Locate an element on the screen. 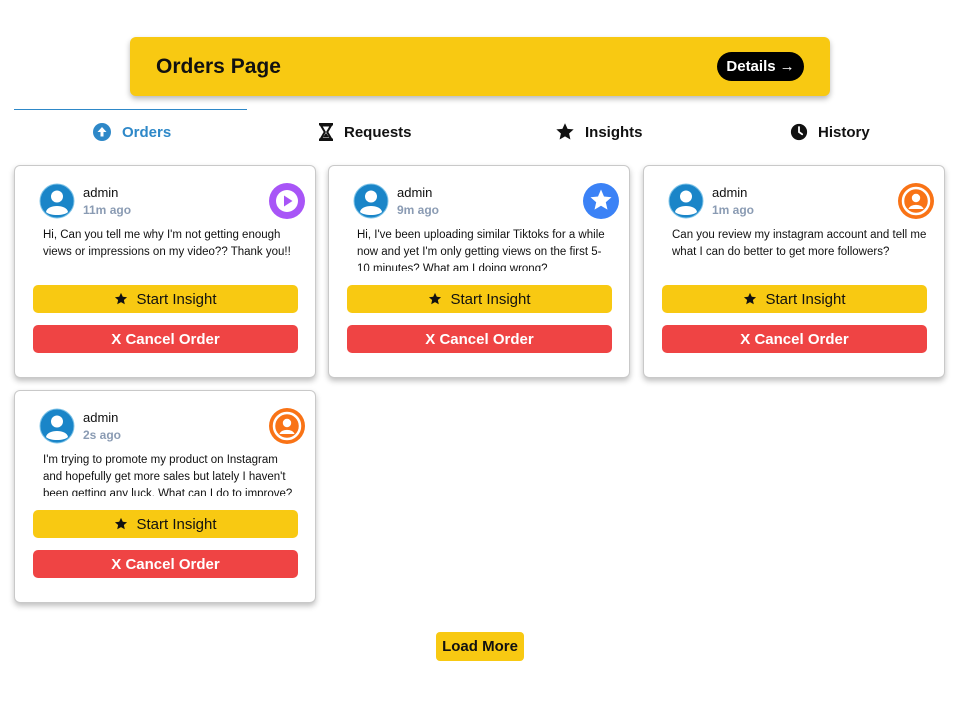 The width and height of the screenshot is (967, 709). order-timestamp: 2s ago is located at coordinates (102, 435).